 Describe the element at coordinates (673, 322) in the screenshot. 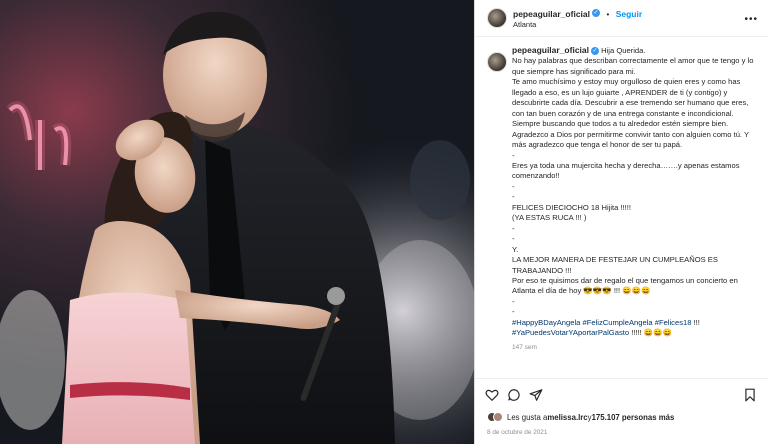

I see `hashtag-link: #Felices18` at that location.